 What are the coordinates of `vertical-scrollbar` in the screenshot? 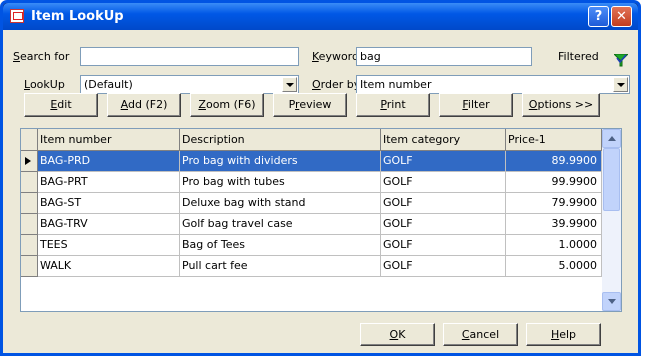 It's located at (611, 220).